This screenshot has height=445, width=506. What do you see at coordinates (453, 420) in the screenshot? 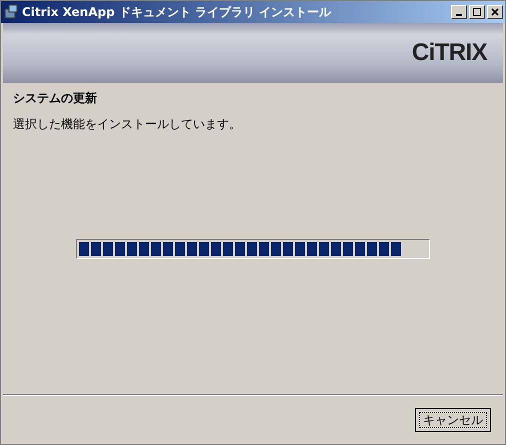
I see `cancel-button: キャンセル` at bounding box center [453, 420].